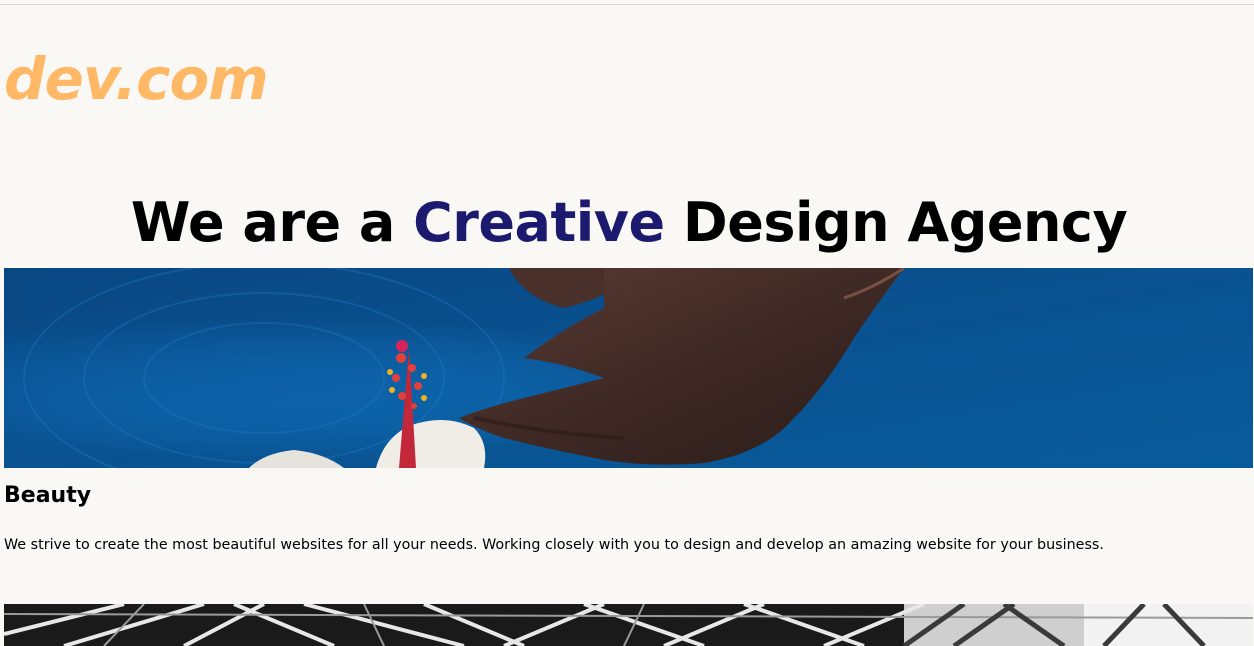 The height and width of the screenshot is (646, 1254). Describe the element at coordinates (628, 625) in the screenshot. I see `steel-structure-image` at that location.